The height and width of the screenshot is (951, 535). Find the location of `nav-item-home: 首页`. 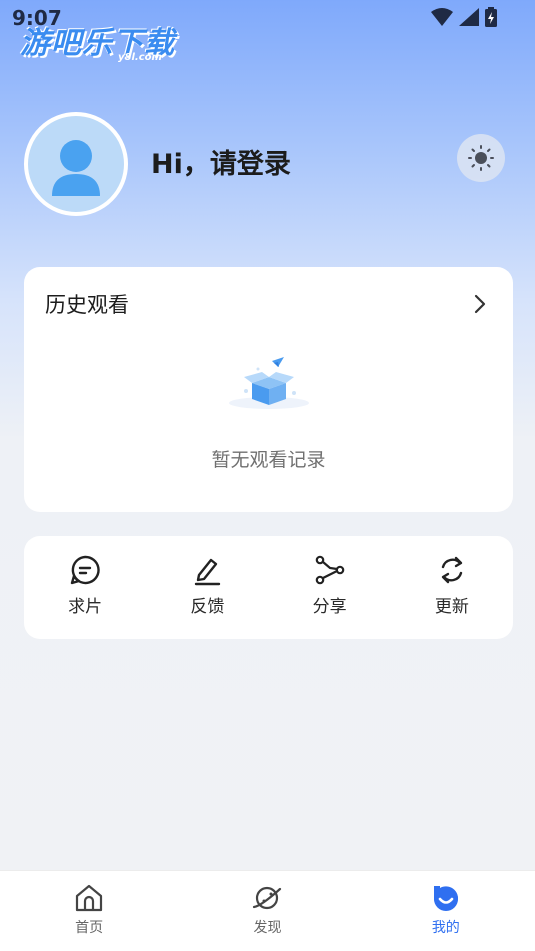

nav-item-home: 首页 is located at coordinates (89, 911).